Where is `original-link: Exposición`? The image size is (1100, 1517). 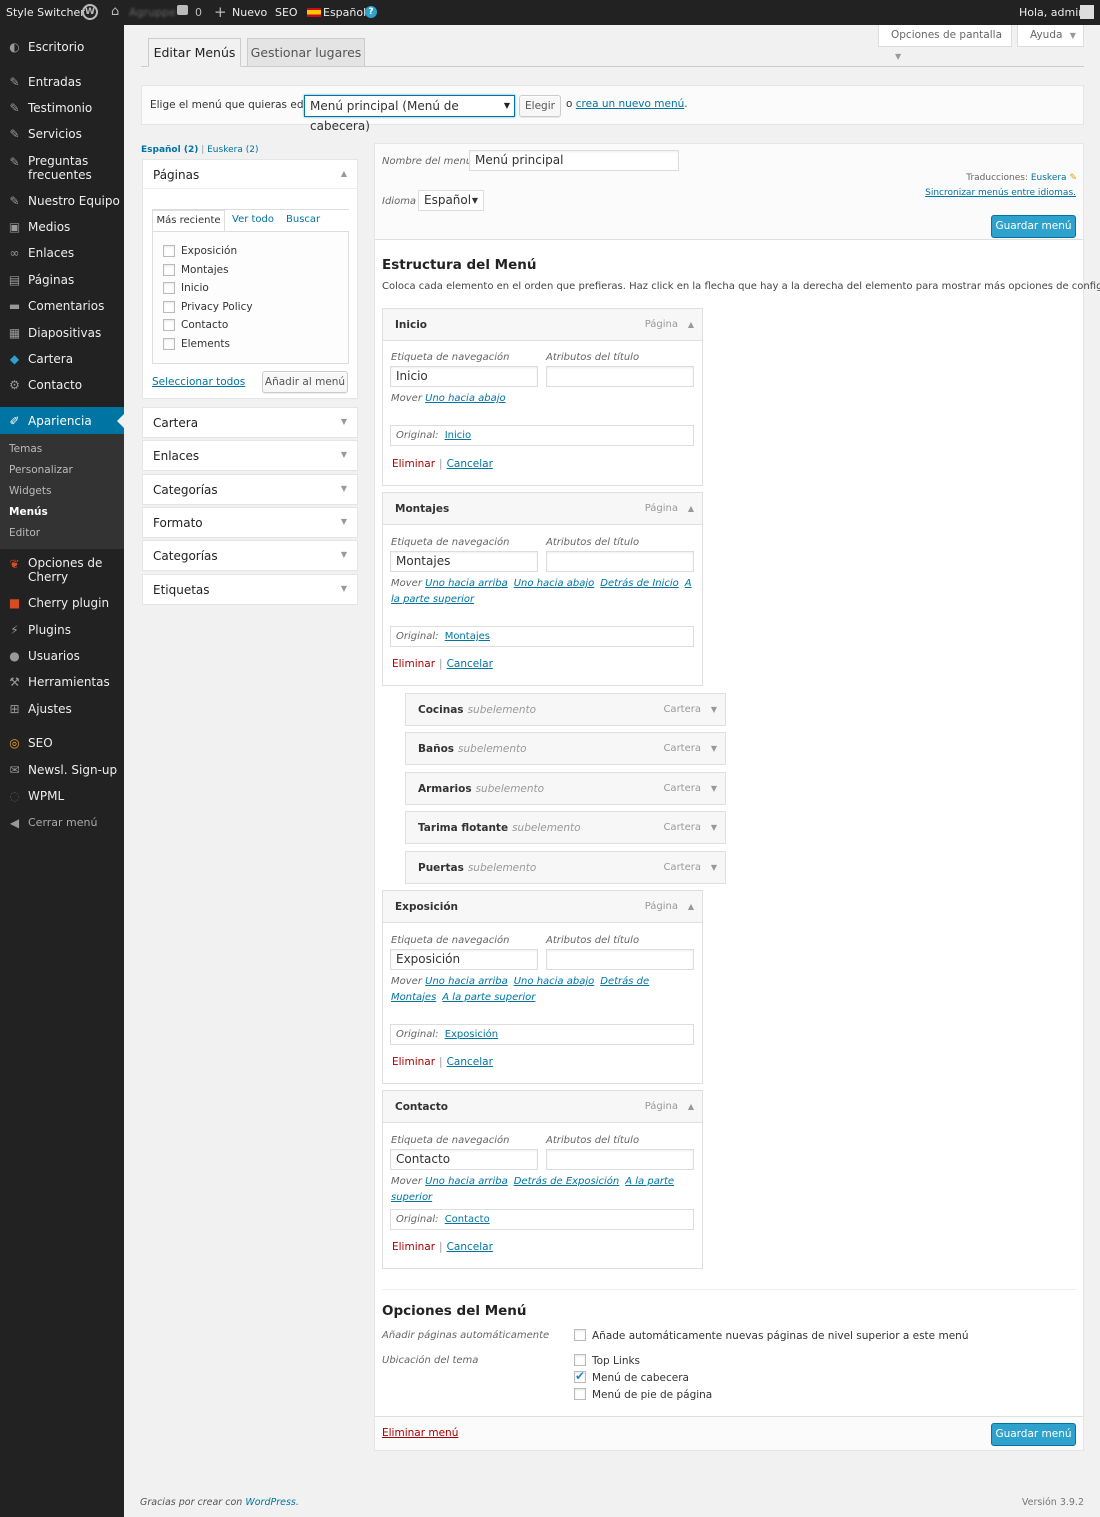 original-link: Exposición is located at coordinates (471, 1034).